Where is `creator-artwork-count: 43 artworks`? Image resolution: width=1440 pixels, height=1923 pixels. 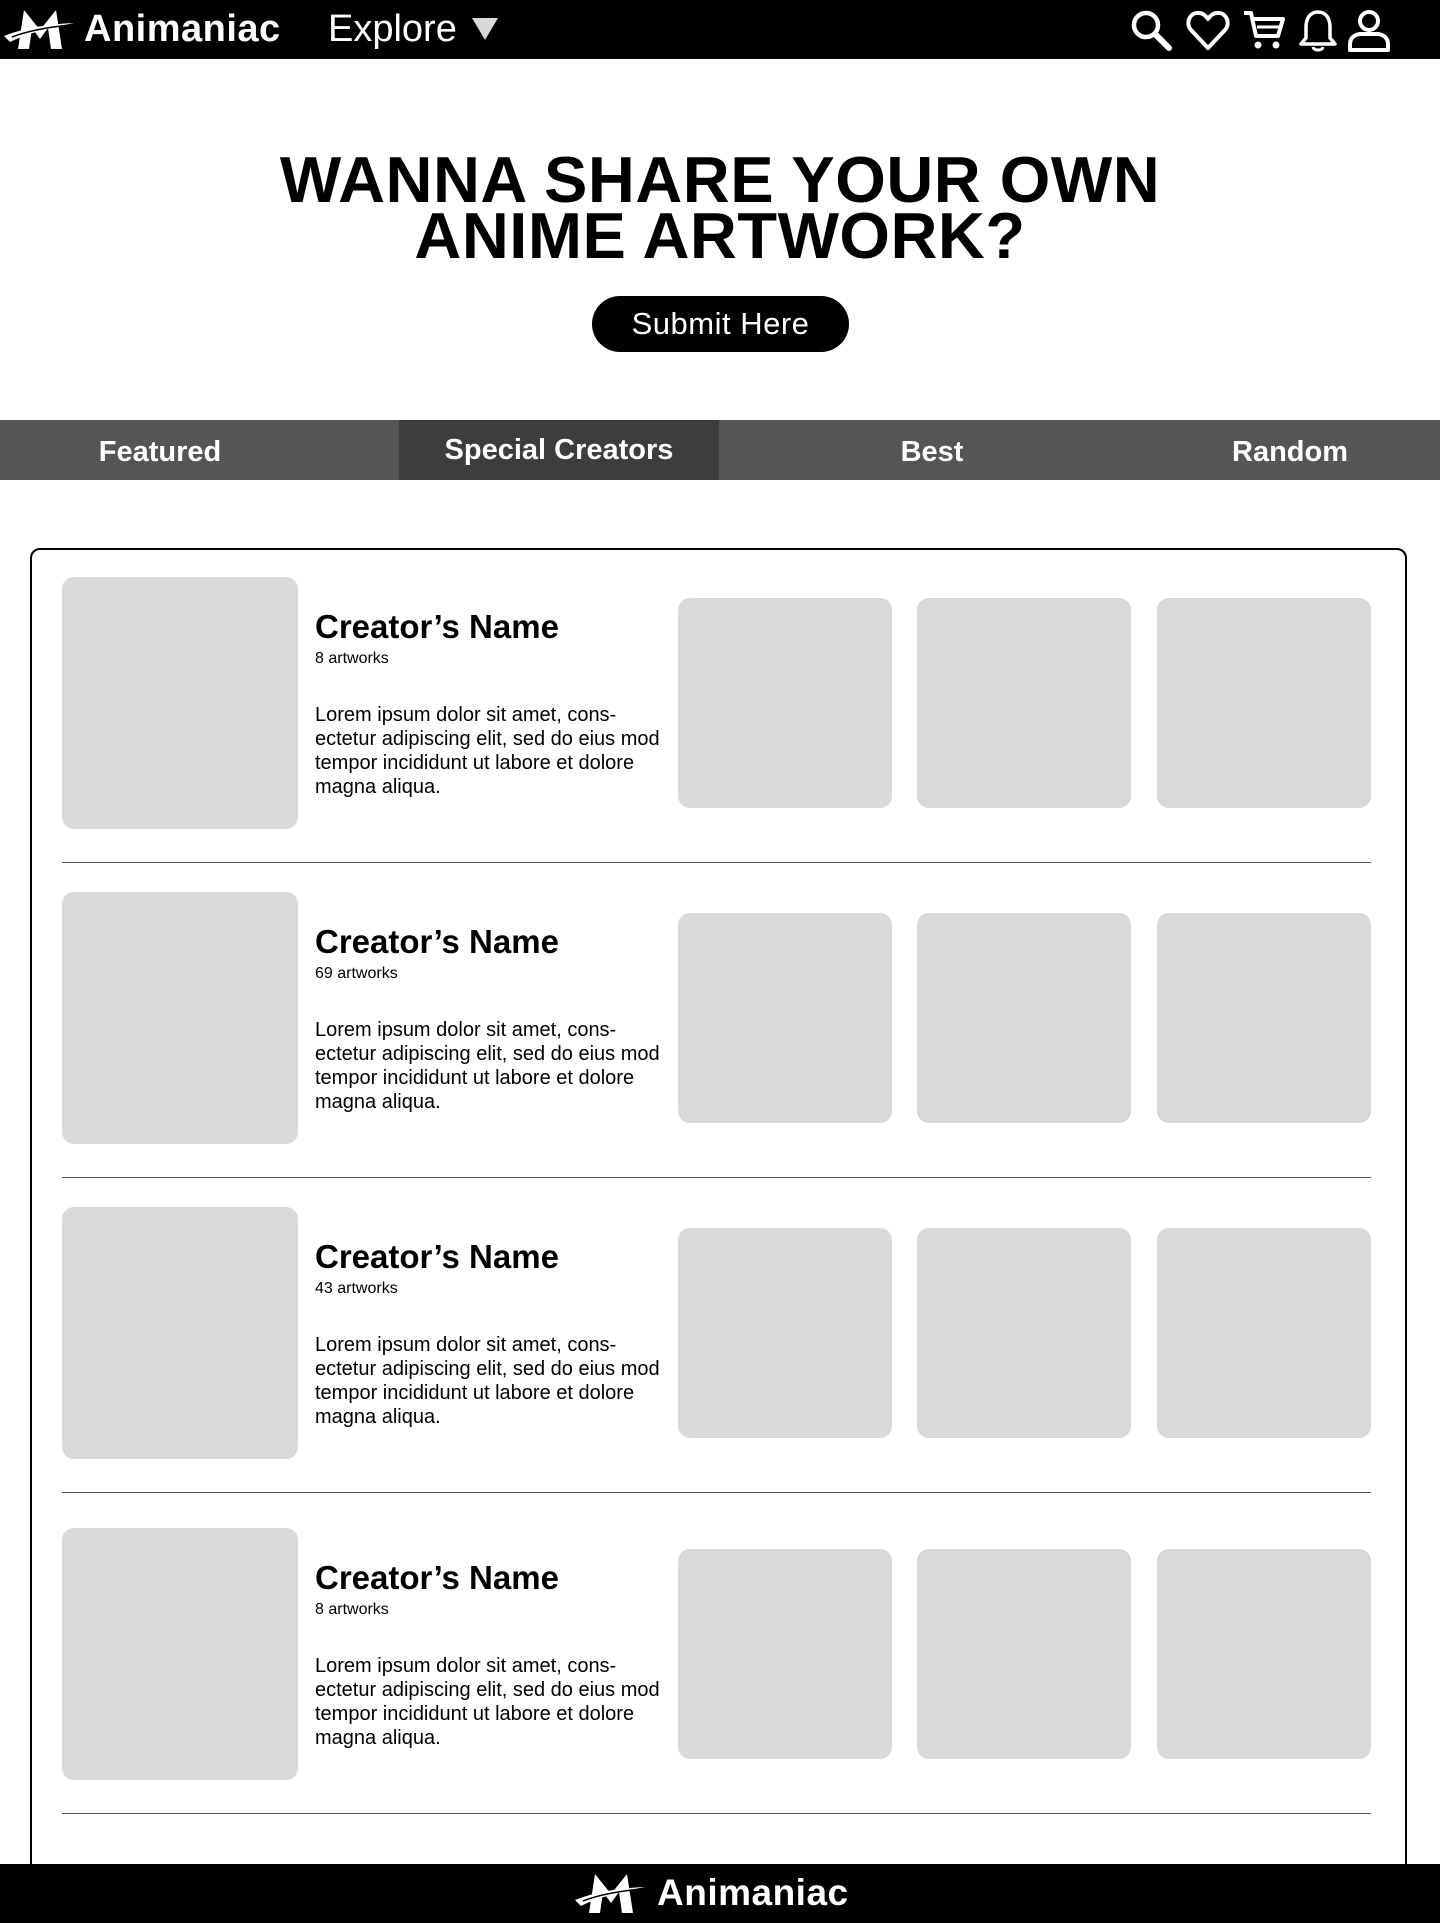
creator-artwork-count: 43 artworks is located at coordinates (356, 1288).